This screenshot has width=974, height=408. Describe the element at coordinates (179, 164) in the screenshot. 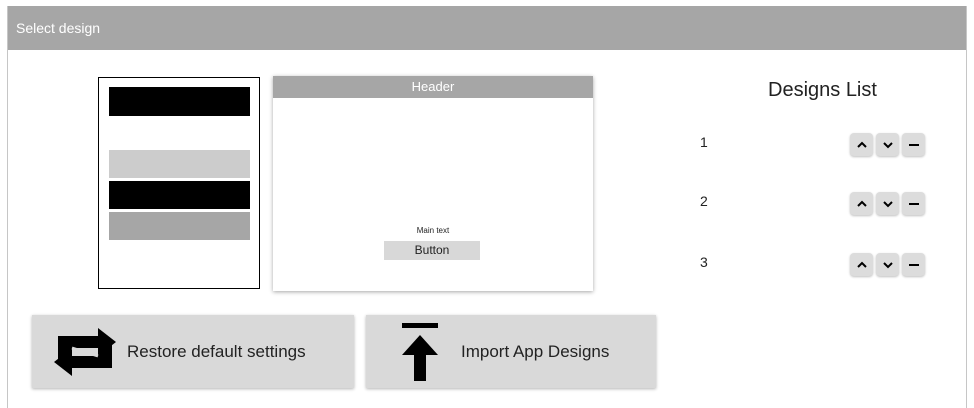

I see `thumb-light-bar` at that location.